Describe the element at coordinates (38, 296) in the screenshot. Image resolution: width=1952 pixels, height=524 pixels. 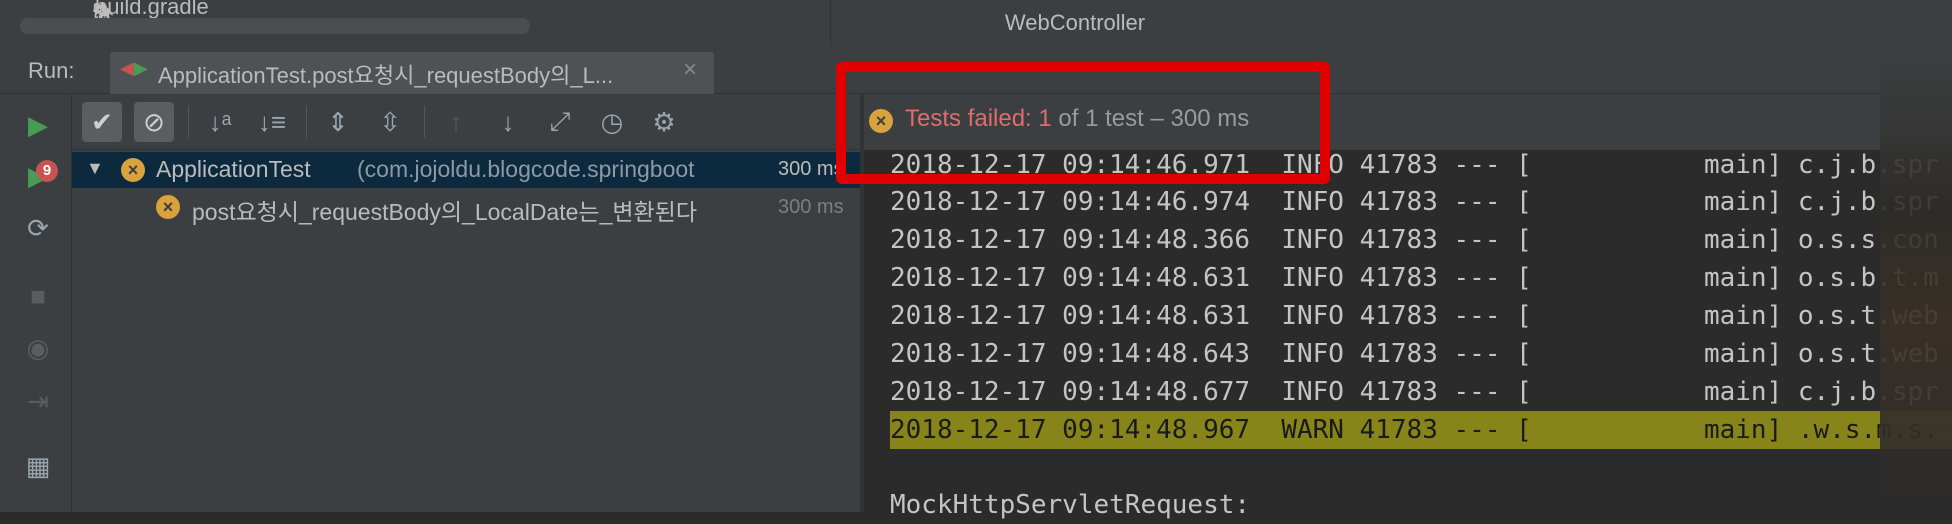
I see `stop-icon: ■` at that location.